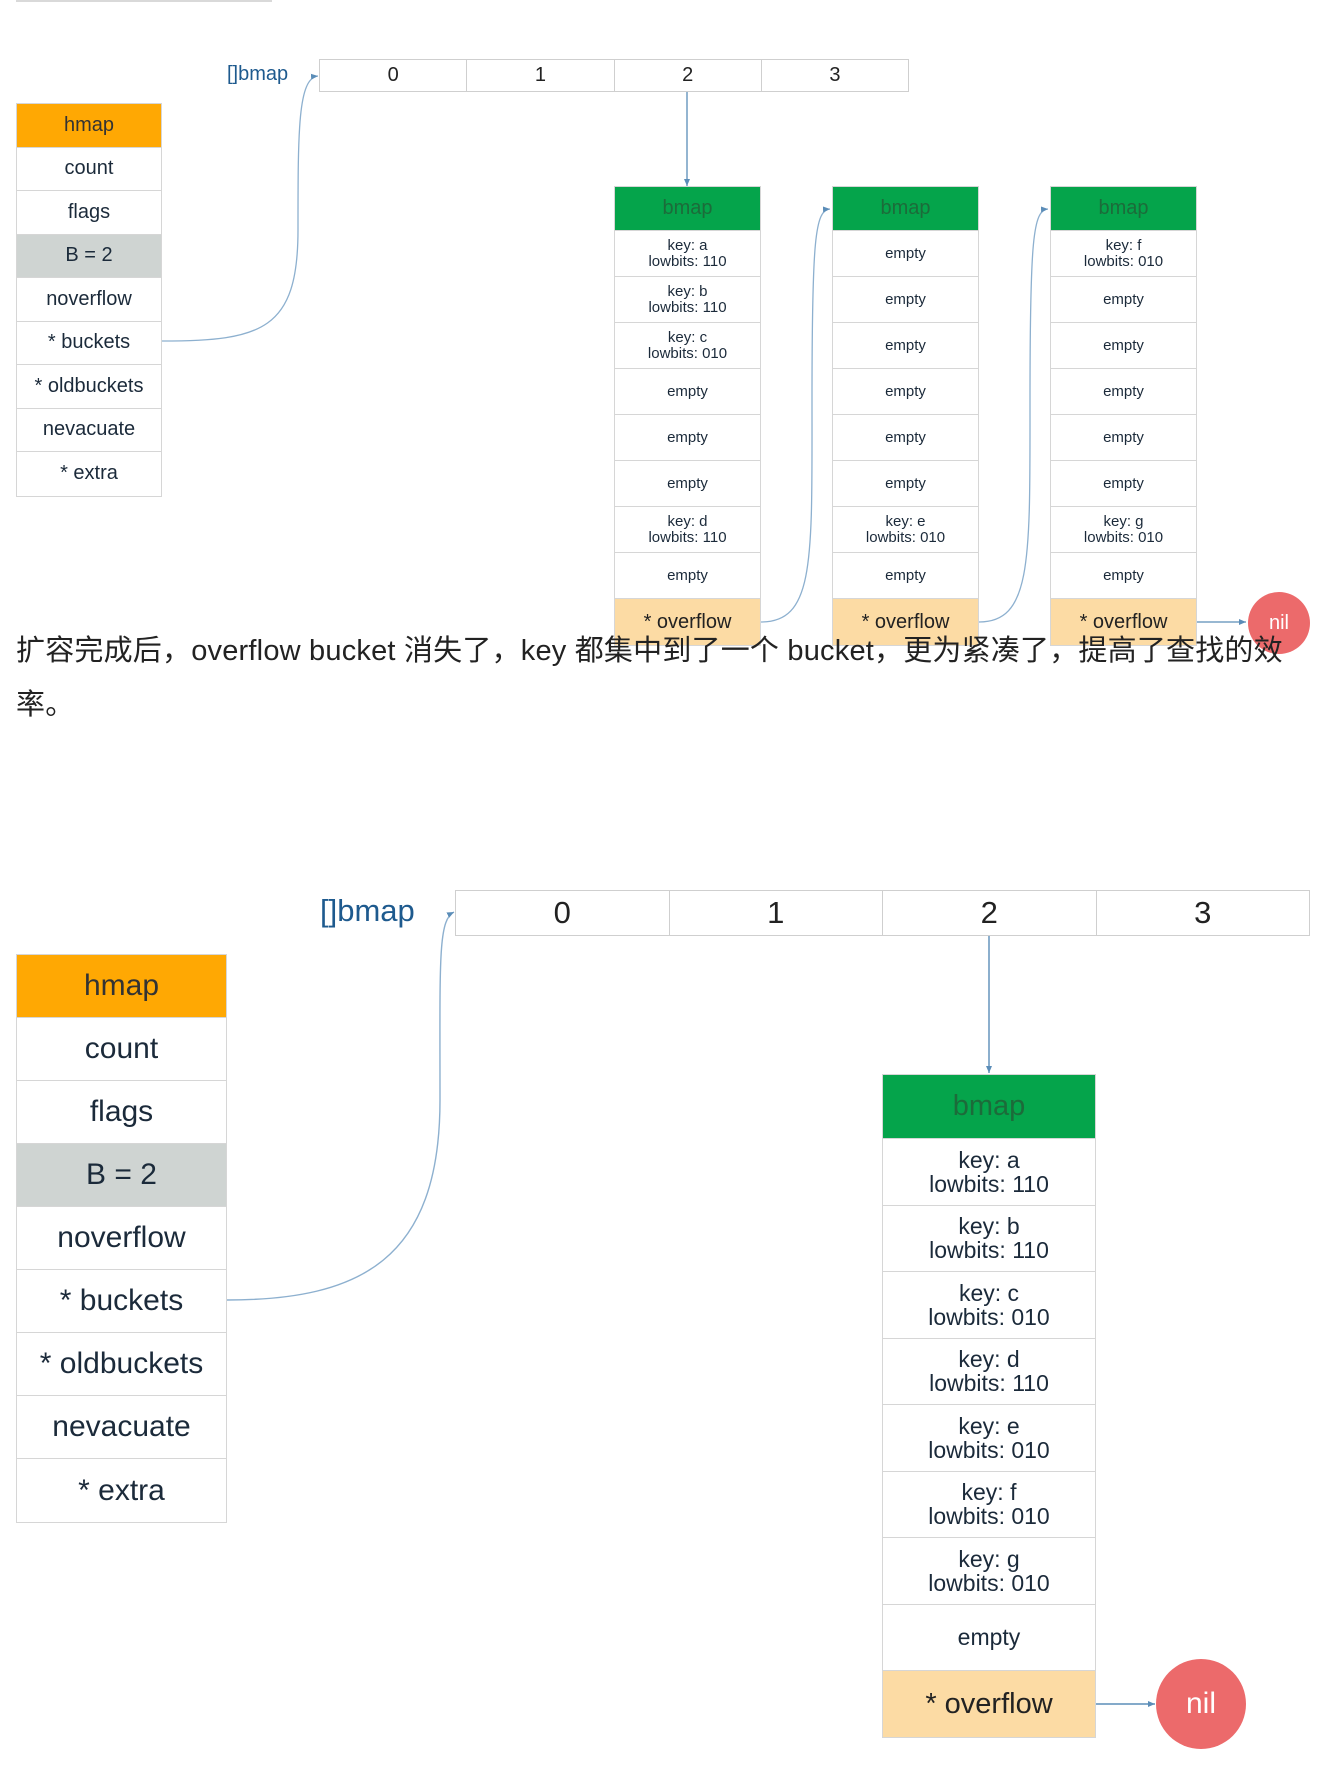 This screenshot has width=1326, height=1768. Describe the element at coordinates (990, 913) in the screenshot. I see `array-slot-2: 2` at that location.